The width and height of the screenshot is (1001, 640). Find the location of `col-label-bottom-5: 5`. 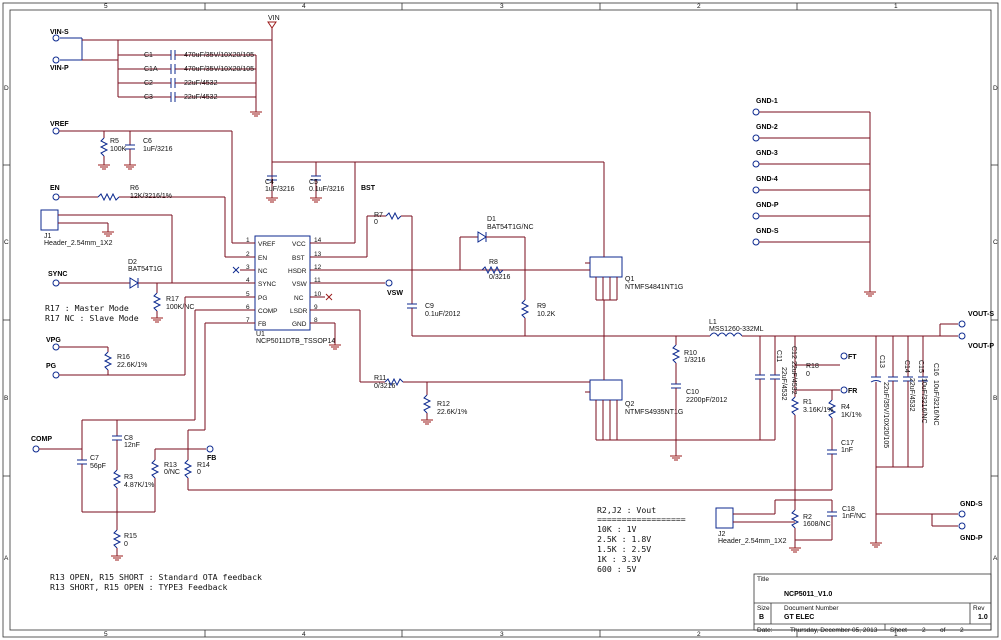

col-label-bottom-5: 5 is located at coordinates (106, 634).